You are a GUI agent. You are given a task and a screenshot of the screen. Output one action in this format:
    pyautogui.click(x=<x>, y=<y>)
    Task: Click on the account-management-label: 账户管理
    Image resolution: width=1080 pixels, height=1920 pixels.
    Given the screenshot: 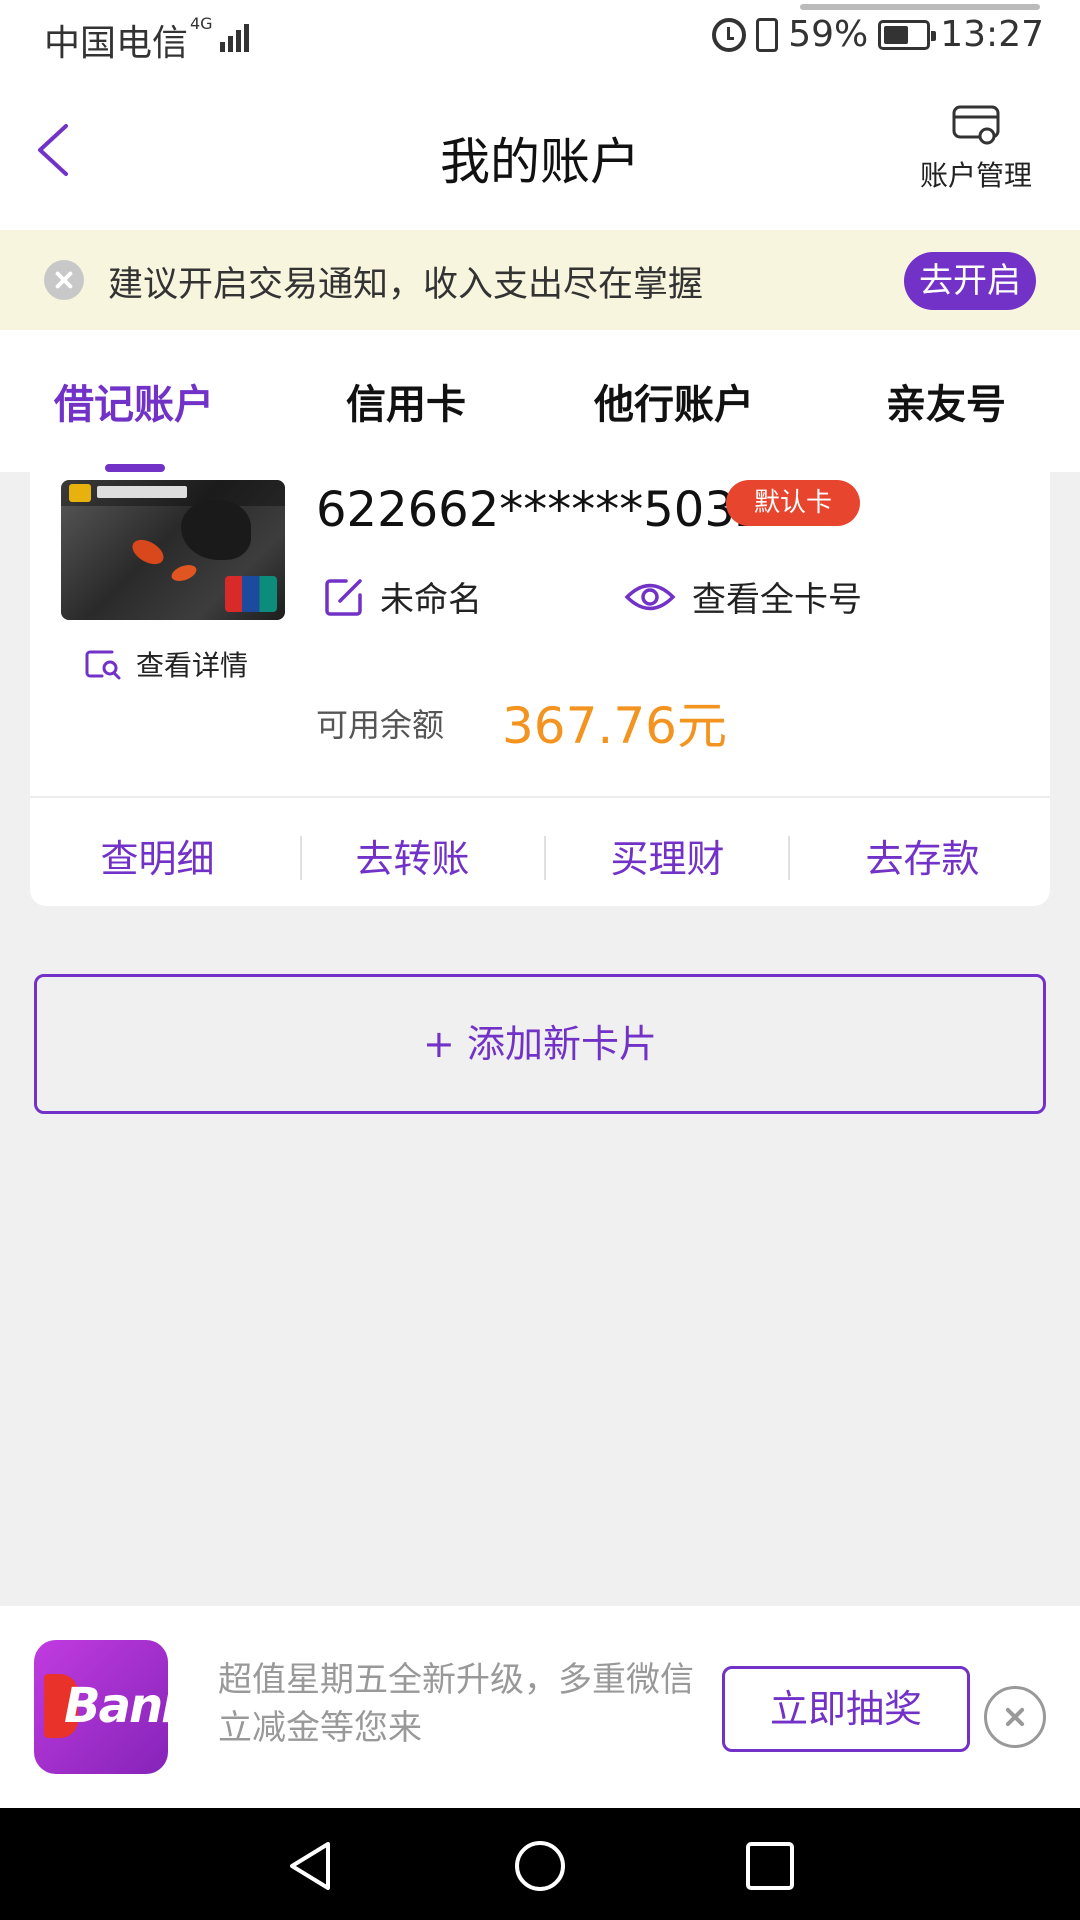 What is the action you would take?
    pyautogui.click(x=975, y=175)
    